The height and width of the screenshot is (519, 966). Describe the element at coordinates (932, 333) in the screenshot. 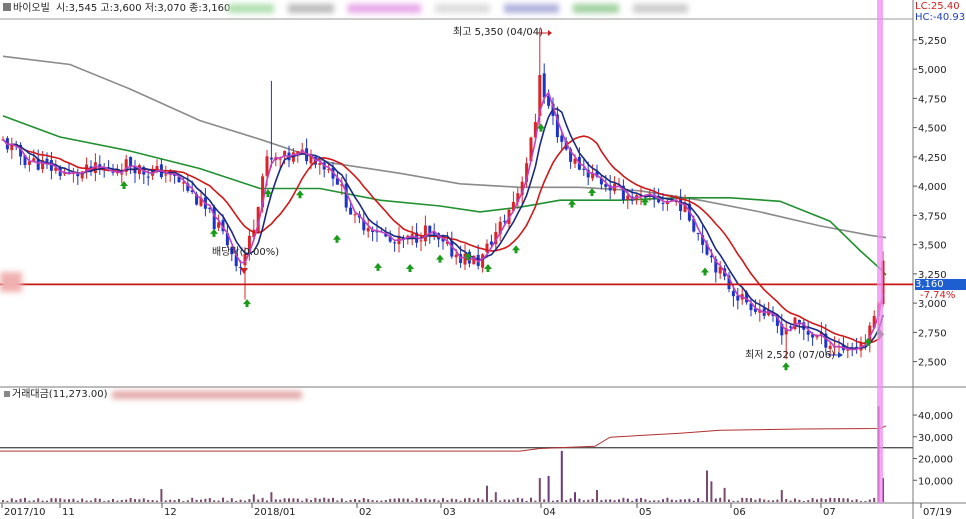

I see `price-tick-label: 2,750` at that location.